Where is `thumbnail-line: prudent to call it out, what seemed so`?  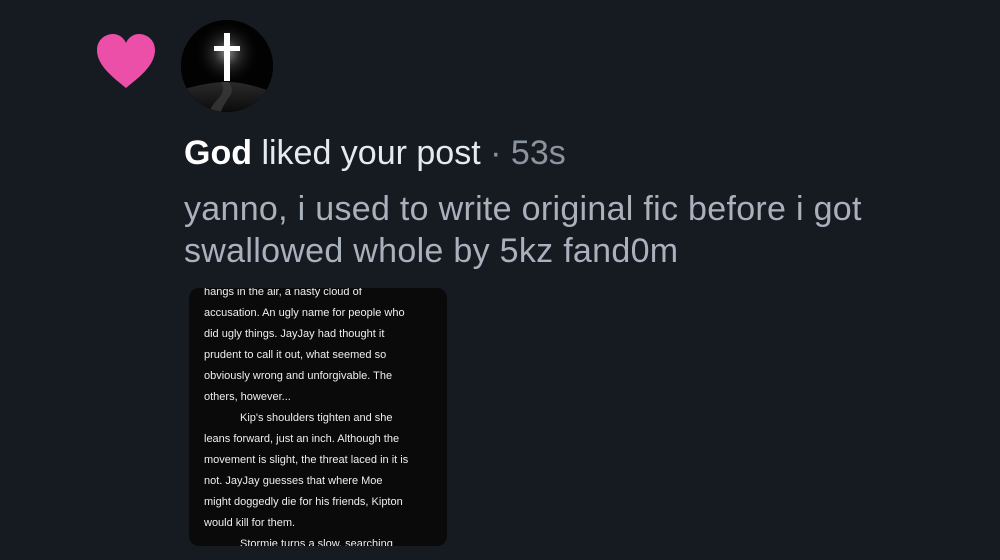
thumbnail-line: prudent to call it out, what seemed so is located at coordinates (295, 355).